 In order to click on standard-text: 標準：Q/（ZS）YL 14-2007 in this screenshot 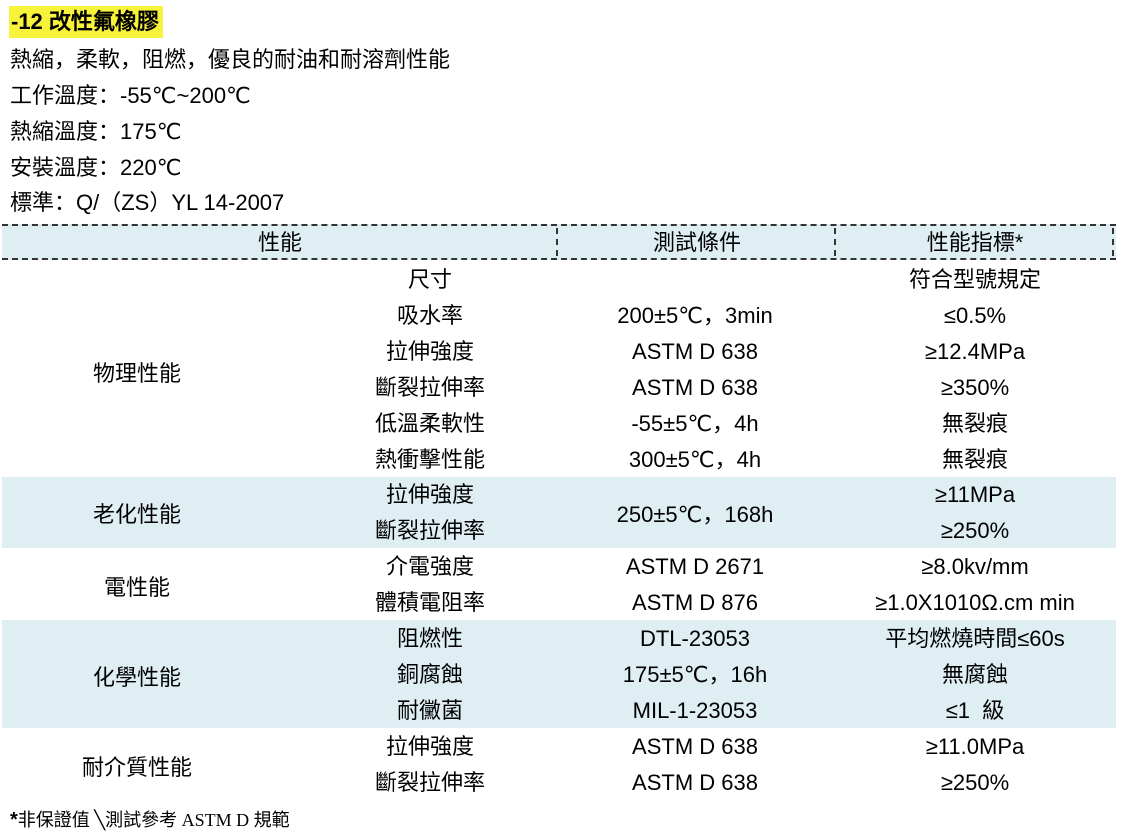, I will do `click(147, 202)`.